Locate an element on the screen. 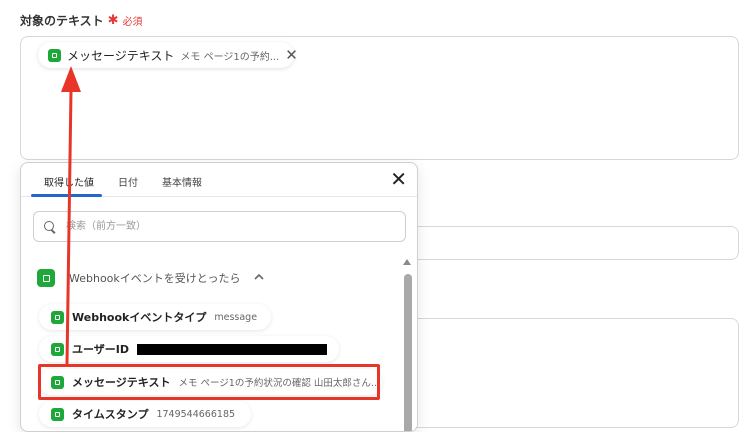 Image resolution: width=751 pixels, height=432 pixels. annotation-arrow is located at coordinates (71, 215).